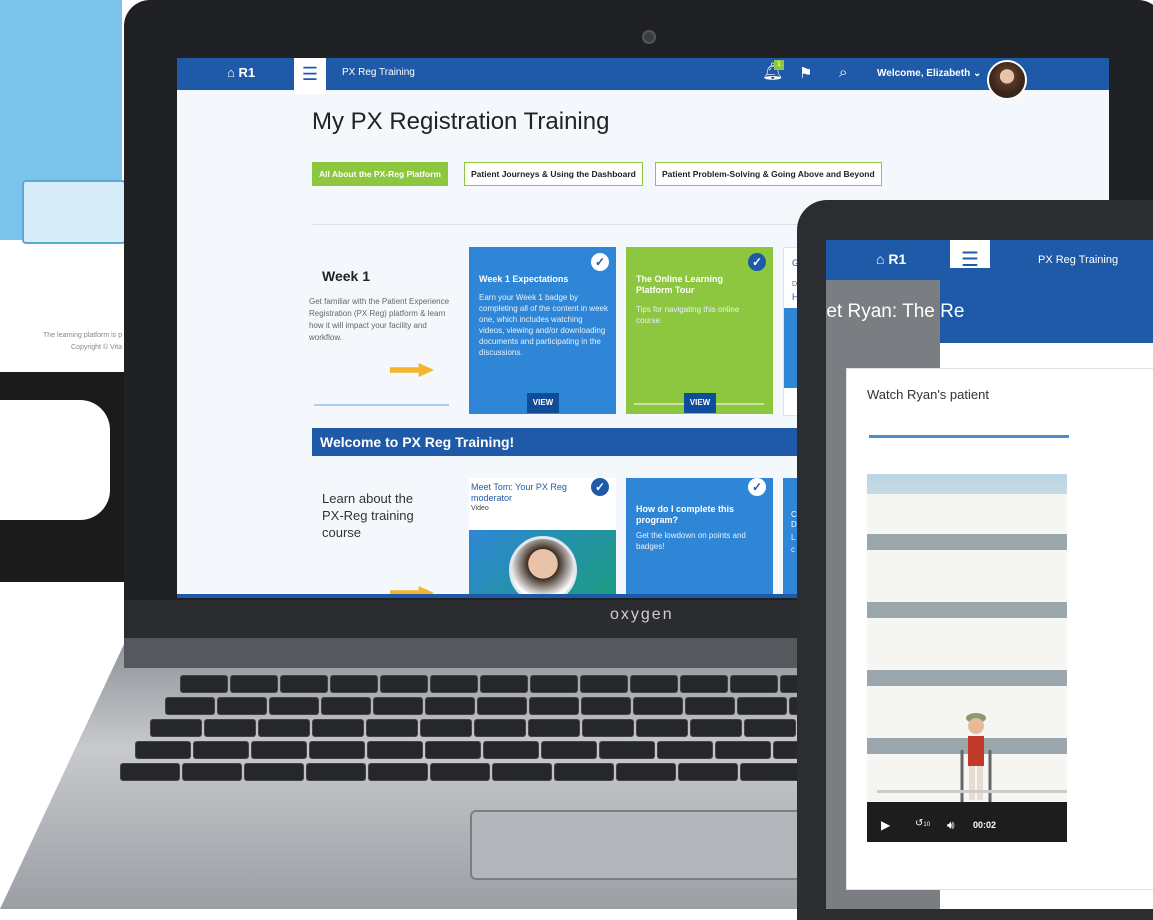  What do you see at coordinates (553, 174) in the screenshot?
I see `tab-patient-journeys: Patient Journeys & Using the Dashboard` at bounding box center [553, 174].